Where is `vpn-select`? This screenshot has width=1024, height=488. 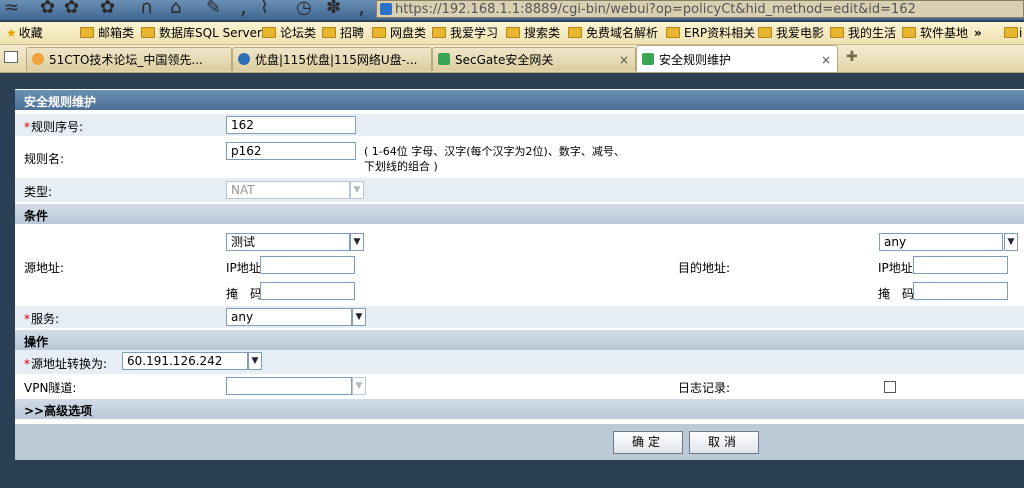
vpn-select is located at coordinates (289, 386).